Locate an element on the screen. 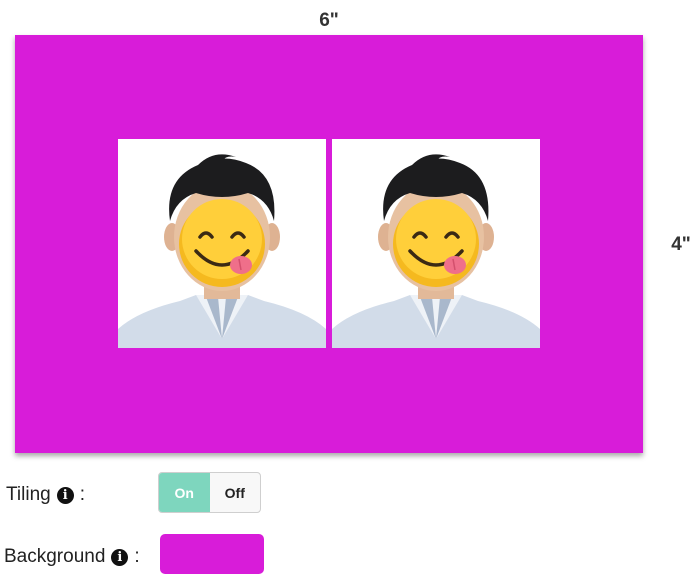 The image size is (700, 587). height-dimension-label: 4" is located at coordinates (681, 244).